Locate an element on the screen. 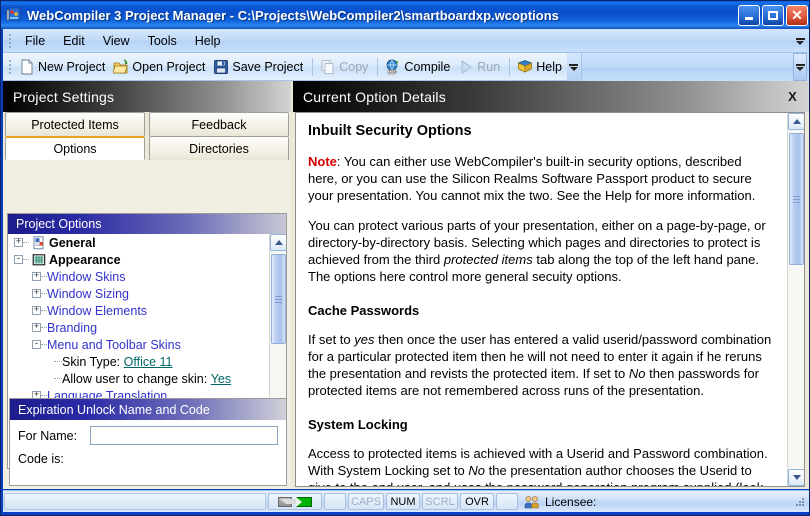 The image size is (810, 516). tree-label: Window Sizing is located at coordinates (88, 293).